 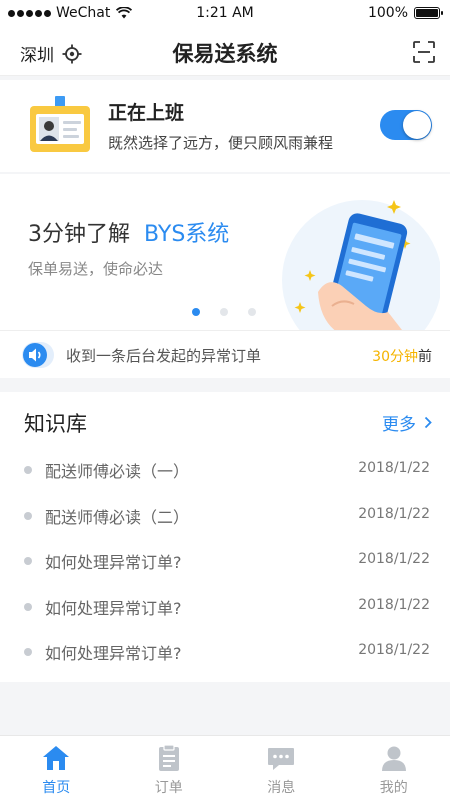 What do you see at coordinates (37, 56) in the screenshot?
I see `city-label: 深圳` at bounding box center [37, 56].